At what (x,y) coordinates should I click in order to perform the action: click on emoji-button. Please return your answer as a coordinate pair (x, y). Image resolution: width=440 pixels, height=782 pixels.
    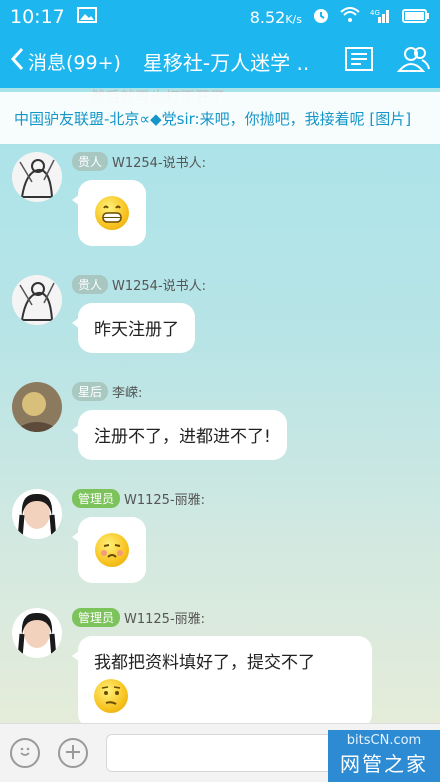
    Looking at the image, I should click on (25, 753).